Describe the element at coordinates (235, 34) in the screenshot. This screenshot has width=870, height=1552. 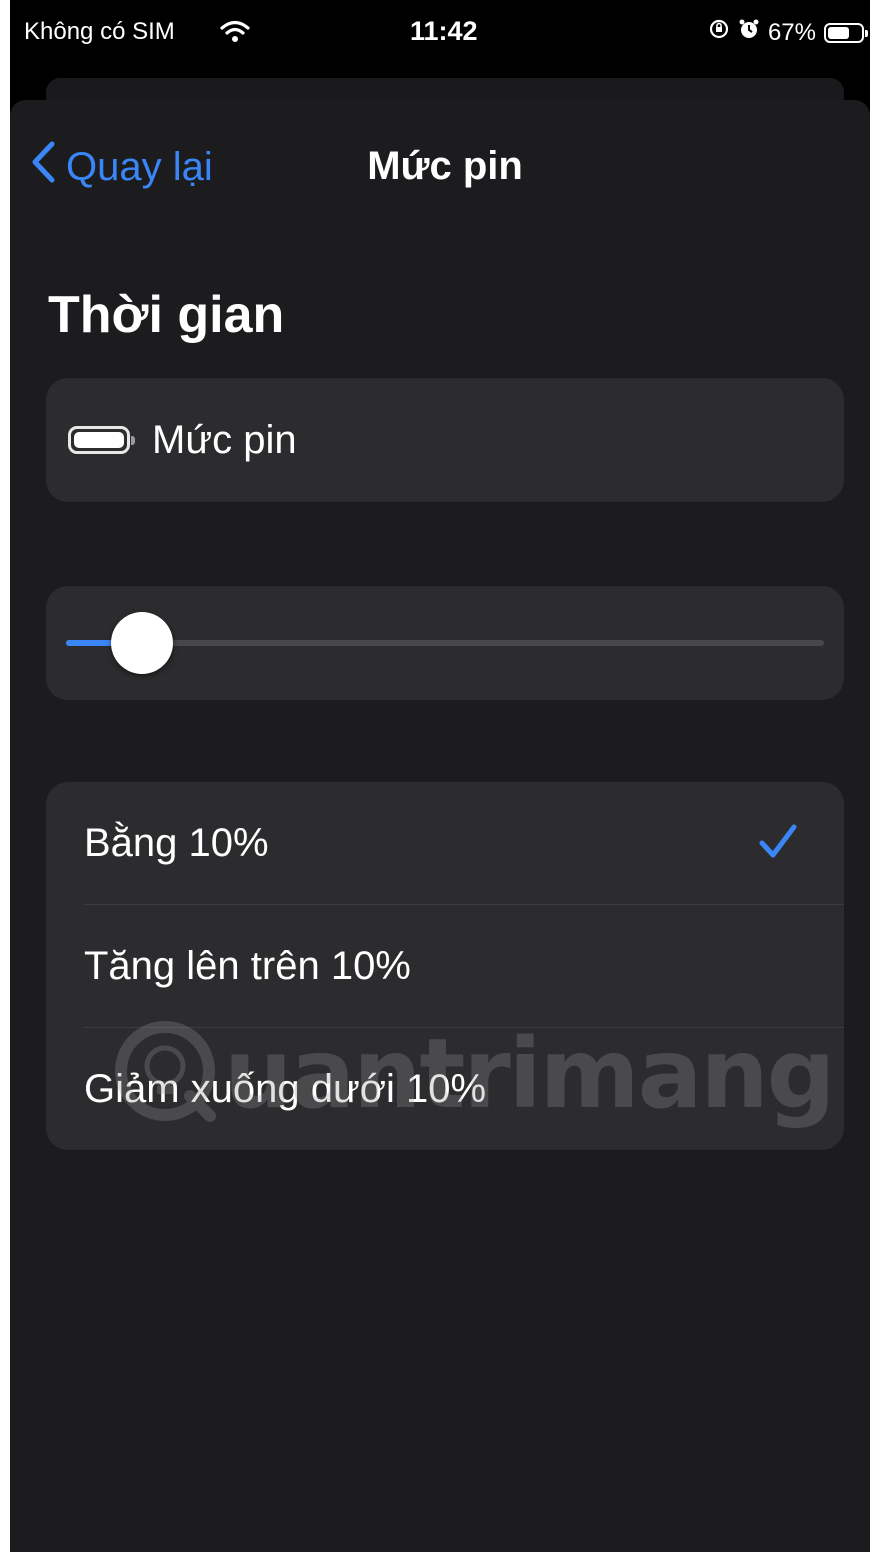
I see `wifi-icon` at that location.